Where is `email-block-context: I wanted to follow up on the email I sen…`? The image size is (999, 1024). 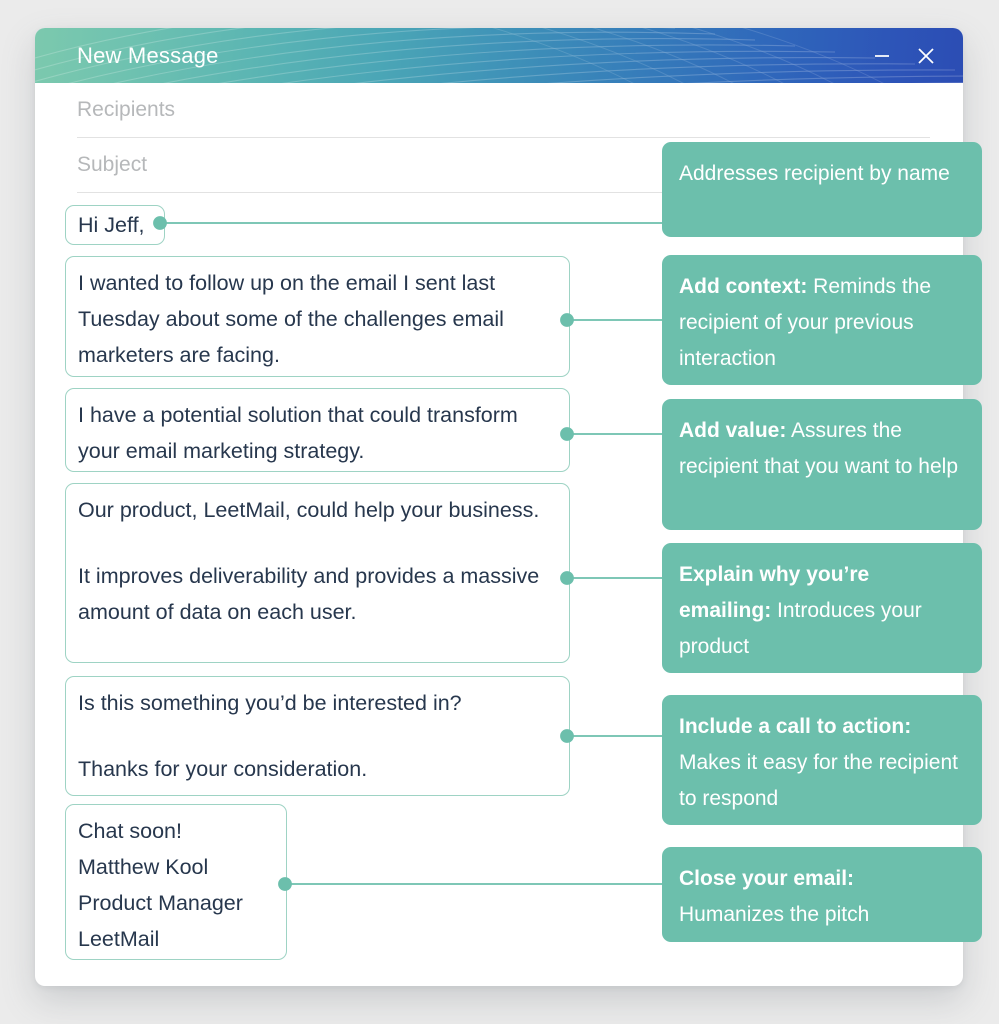
email-block-context: I wanted to follow up on the email I sen… is located at coordinates (317, 316).